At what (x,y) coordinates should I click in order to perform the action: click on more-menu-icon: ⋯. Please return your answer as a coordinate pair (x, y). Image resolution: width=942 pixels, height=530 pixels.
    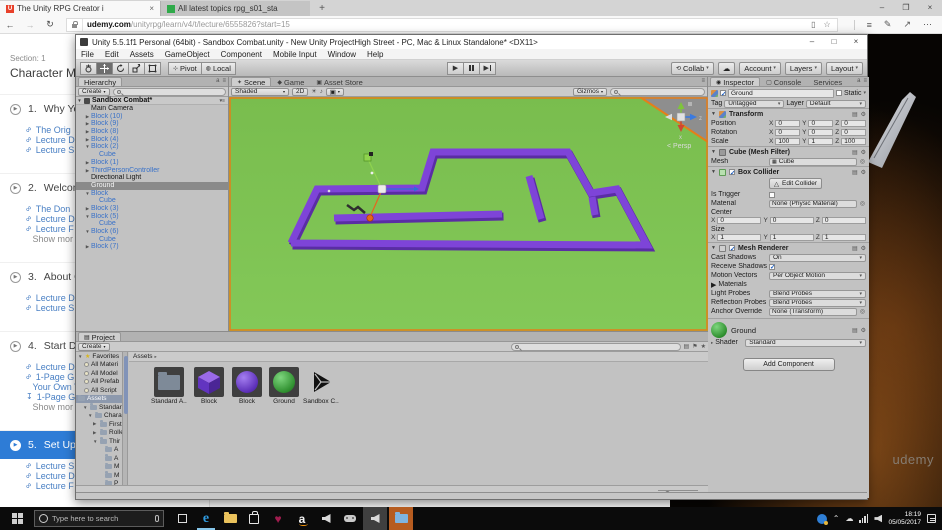
    Looking at the image, I should click on (927, 24).